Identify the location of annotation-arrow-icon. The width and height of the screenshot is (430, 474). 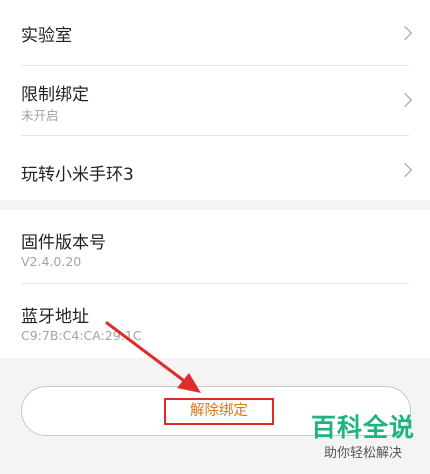
(153, 357).